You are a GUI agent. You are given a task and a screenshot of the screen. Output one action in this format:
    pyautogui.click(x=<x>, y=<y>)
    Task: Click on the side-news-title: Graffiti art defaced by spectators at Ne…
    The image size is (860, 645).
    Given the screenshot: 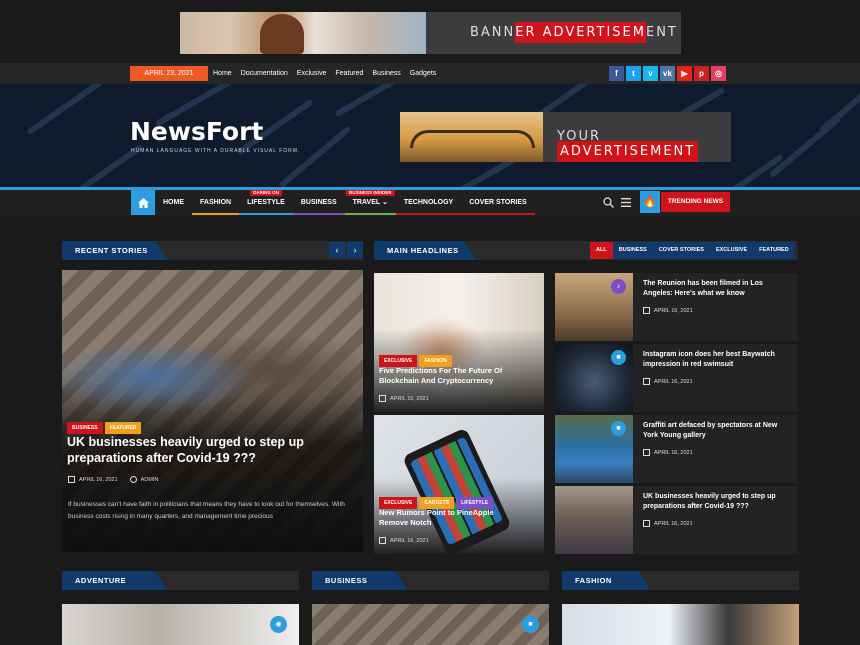 What is the action you would take?
    pyautogui.click(x=718, y=431)
    